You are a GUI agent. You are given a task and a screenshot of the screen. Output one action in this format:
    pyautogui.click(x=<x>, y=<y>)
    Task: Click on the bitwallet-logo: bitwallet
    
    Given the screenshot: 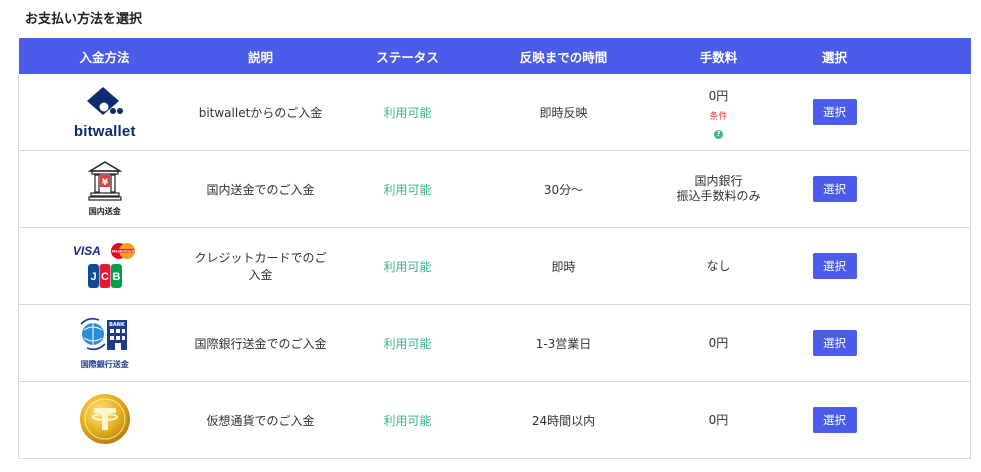 What is the action you would take?
    pyautogui.click(x=104, y=112)
    